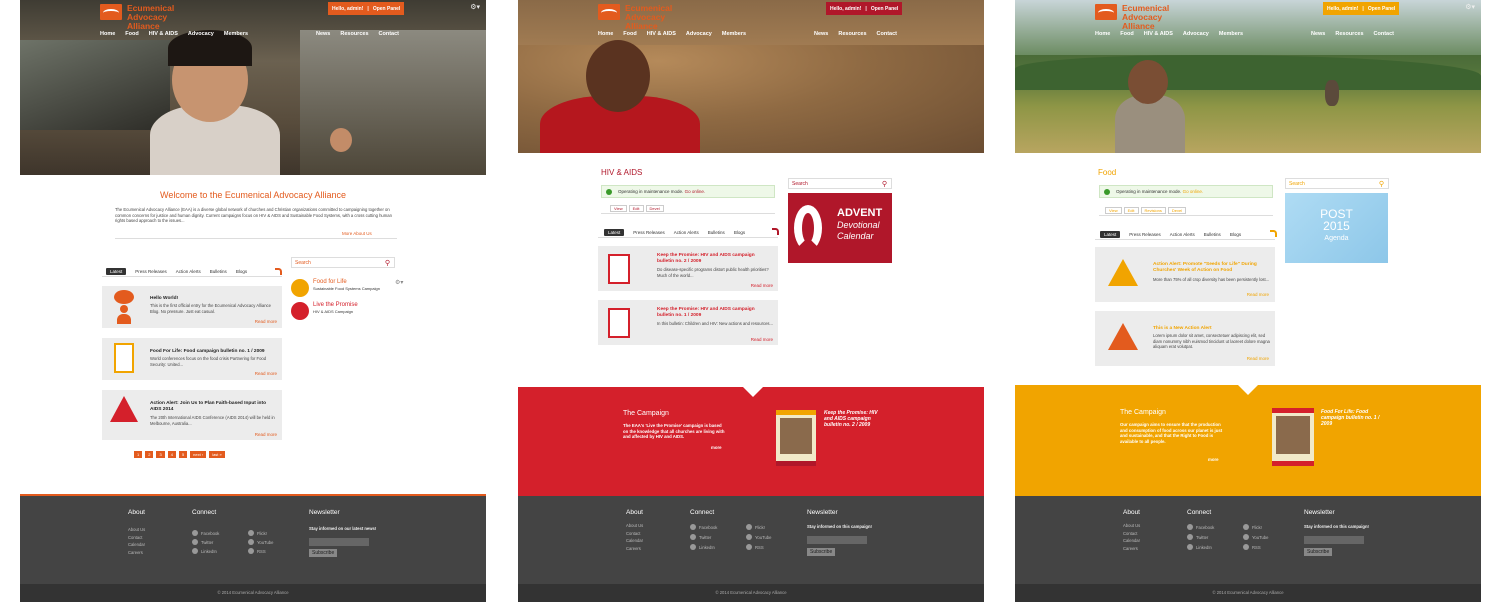  I want to click on nav-advocacy: Advocacy, so click(1196, 34).